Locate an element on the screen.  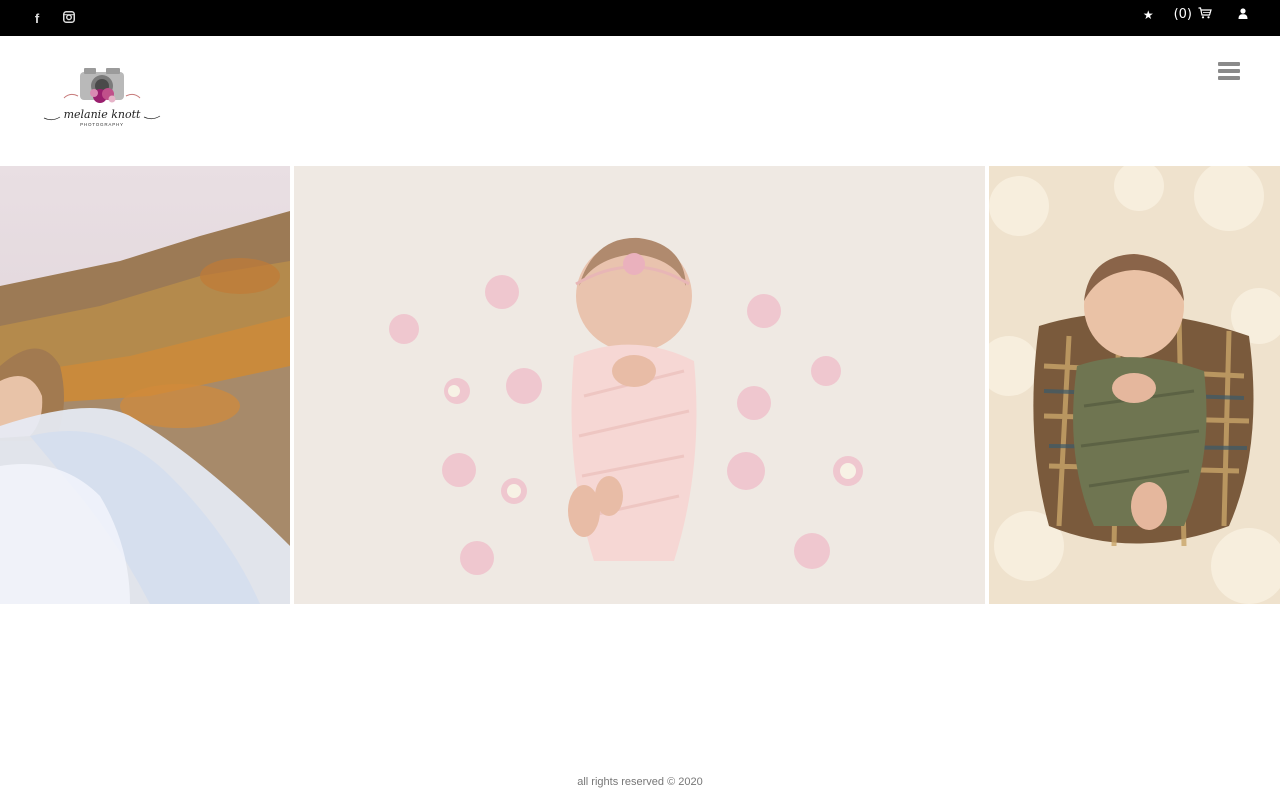
footer-copyright: all rights reserved © 2020 is located at coordinates (640, 782).